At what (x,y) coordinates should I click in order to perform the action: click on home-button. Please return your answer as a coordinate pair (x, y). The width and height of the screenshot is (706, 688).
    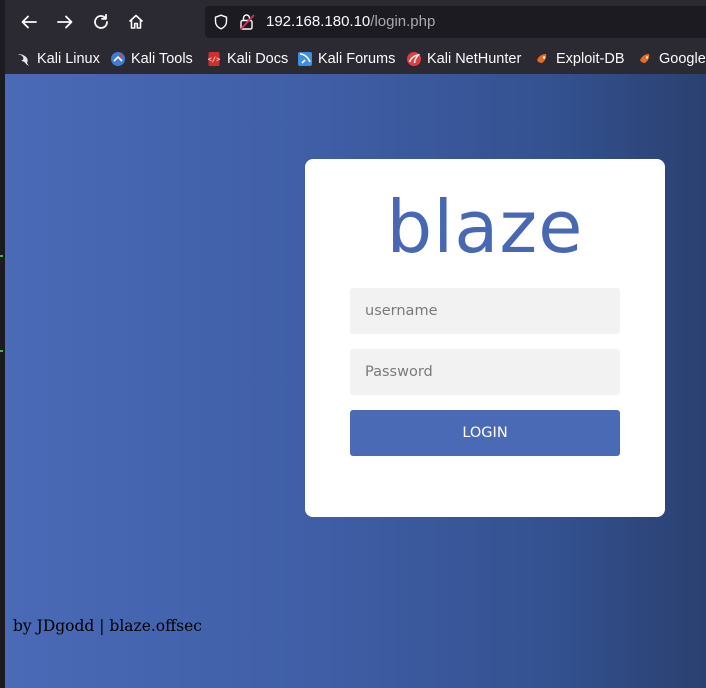
    Looking at the image, I should click on (136, 22).